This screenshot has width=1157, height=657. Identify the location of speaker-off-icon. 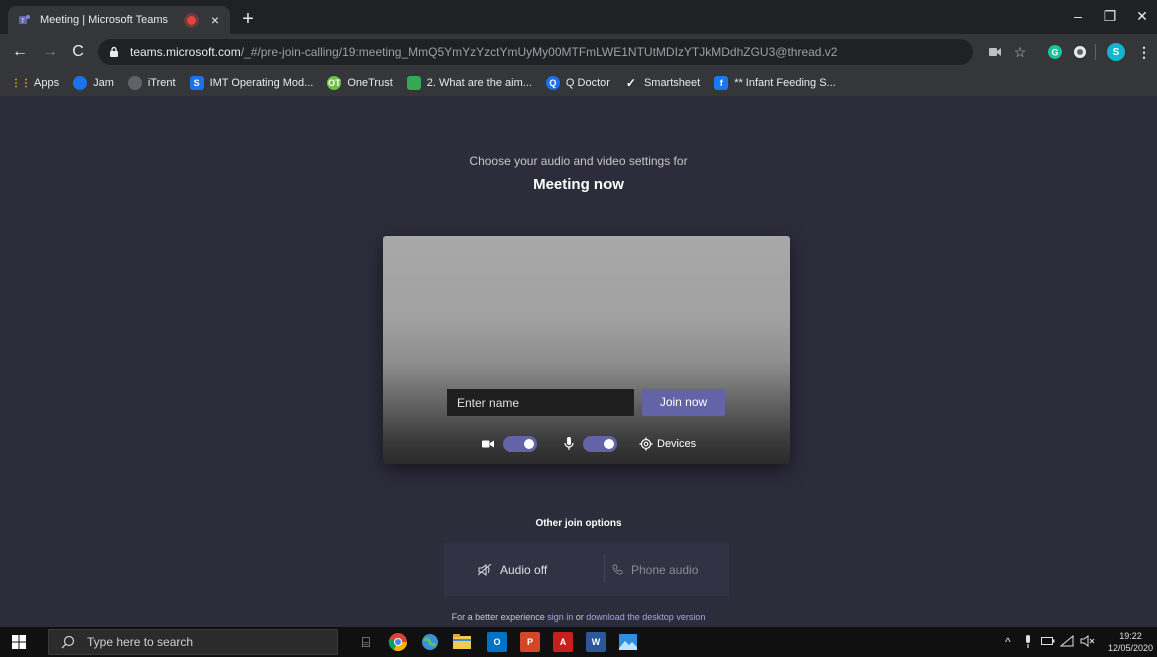
(485, 569).